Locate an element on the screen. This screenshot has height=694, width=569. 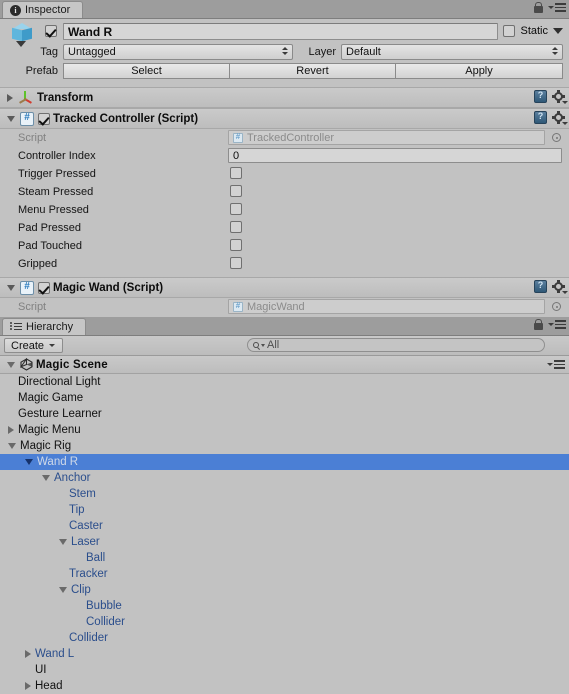
component-header-transform: Transform is located at coordinates (284, 97).